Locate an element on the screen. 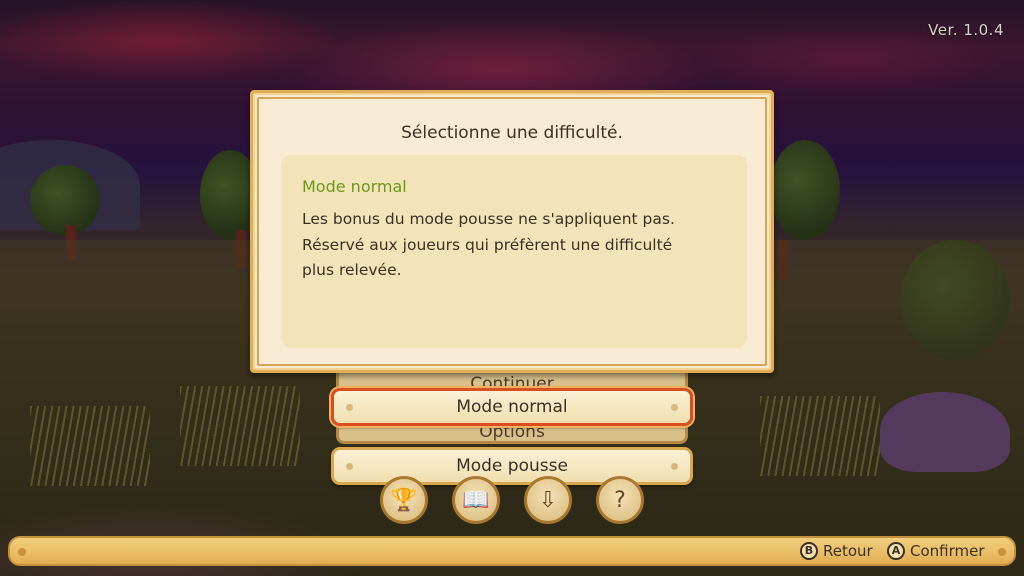 The height and width of the screenshot is (576, 1024). download-icon: ⇩ is located at coordinates (548, 500).